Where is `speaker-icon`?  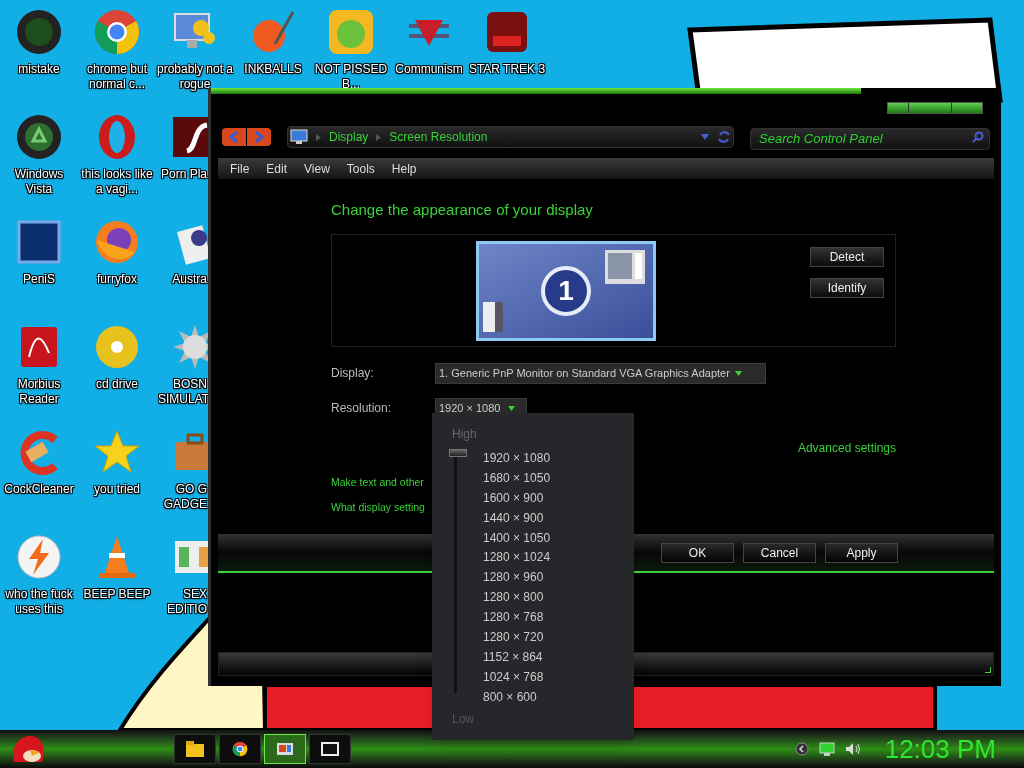
speaker-icon is located at coordinates (852, 749).